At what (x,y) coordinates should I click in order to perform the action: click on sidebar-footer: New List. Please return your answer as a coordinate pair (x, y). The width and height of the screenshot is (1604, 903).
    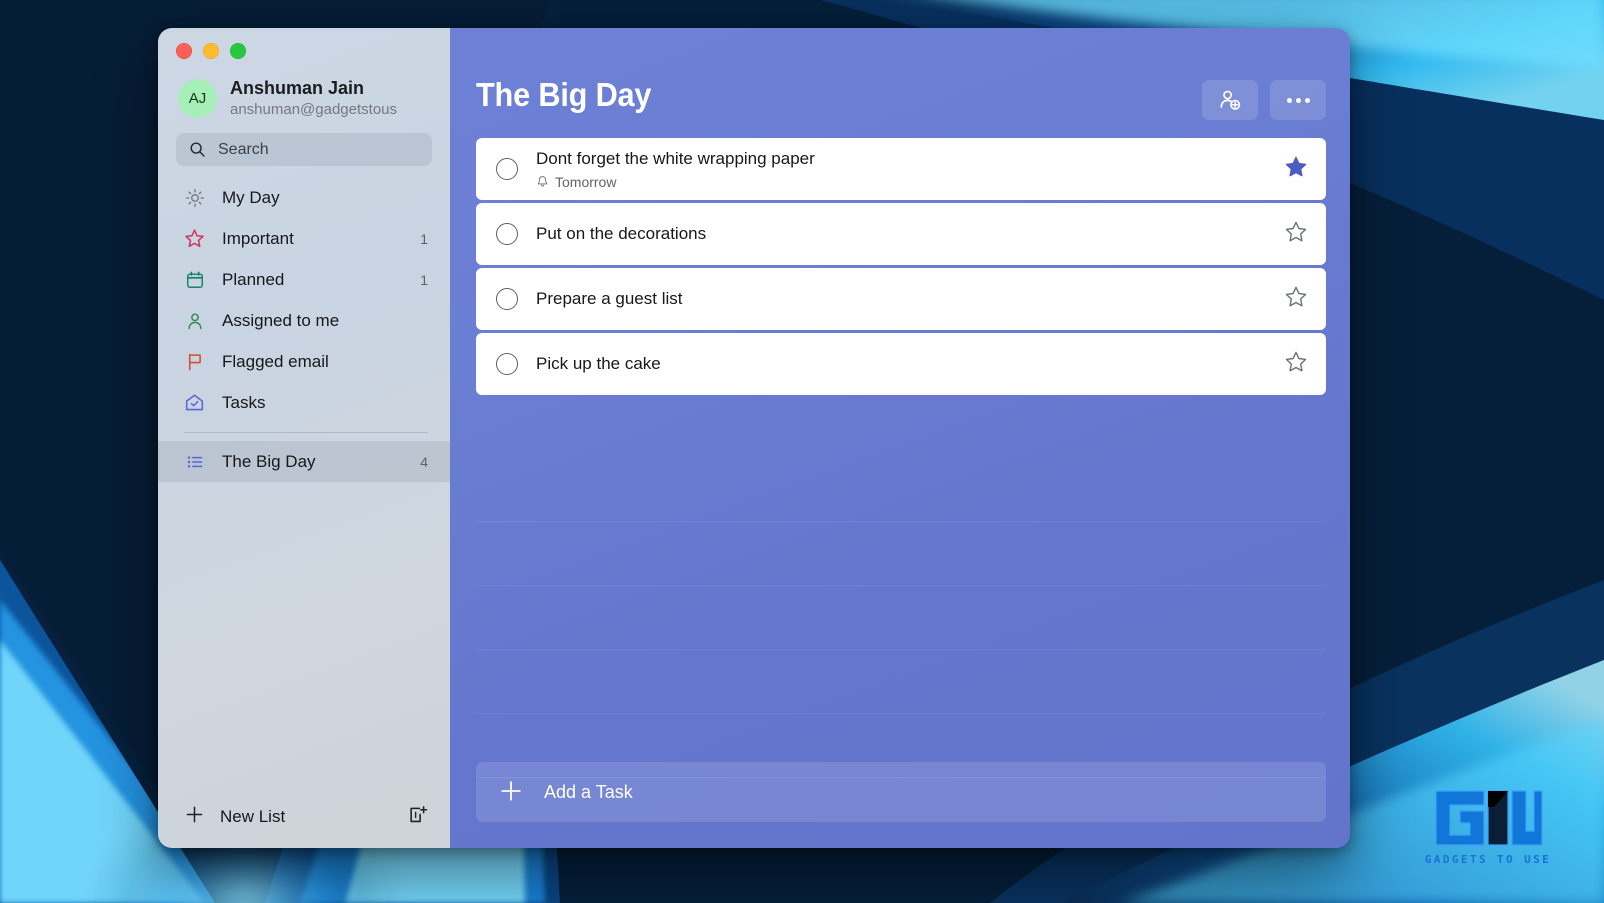
    Looking at the image, I should click on (304, 817).